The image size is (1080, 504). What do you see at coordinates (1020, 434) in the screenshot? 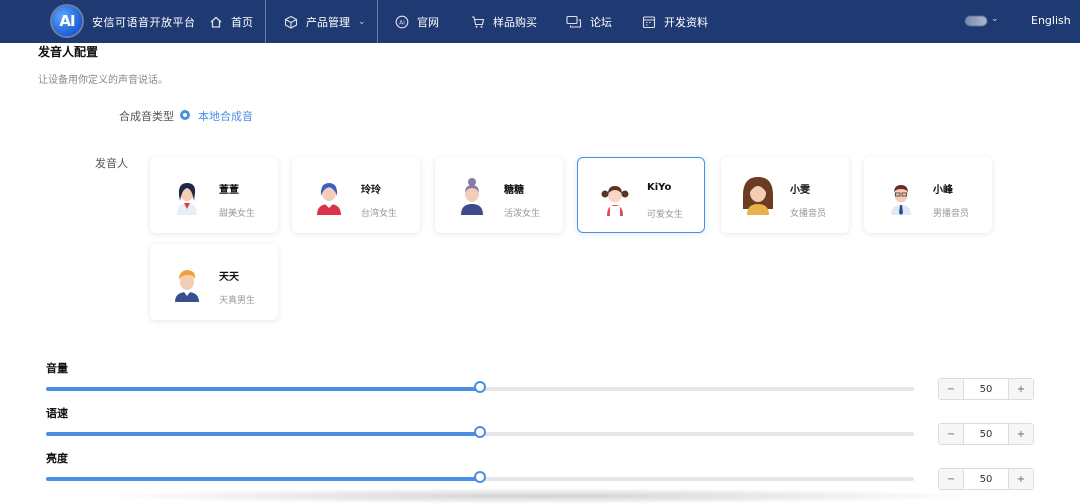
I see `speed-increment-button: +` at bounding box center [1020, 434].